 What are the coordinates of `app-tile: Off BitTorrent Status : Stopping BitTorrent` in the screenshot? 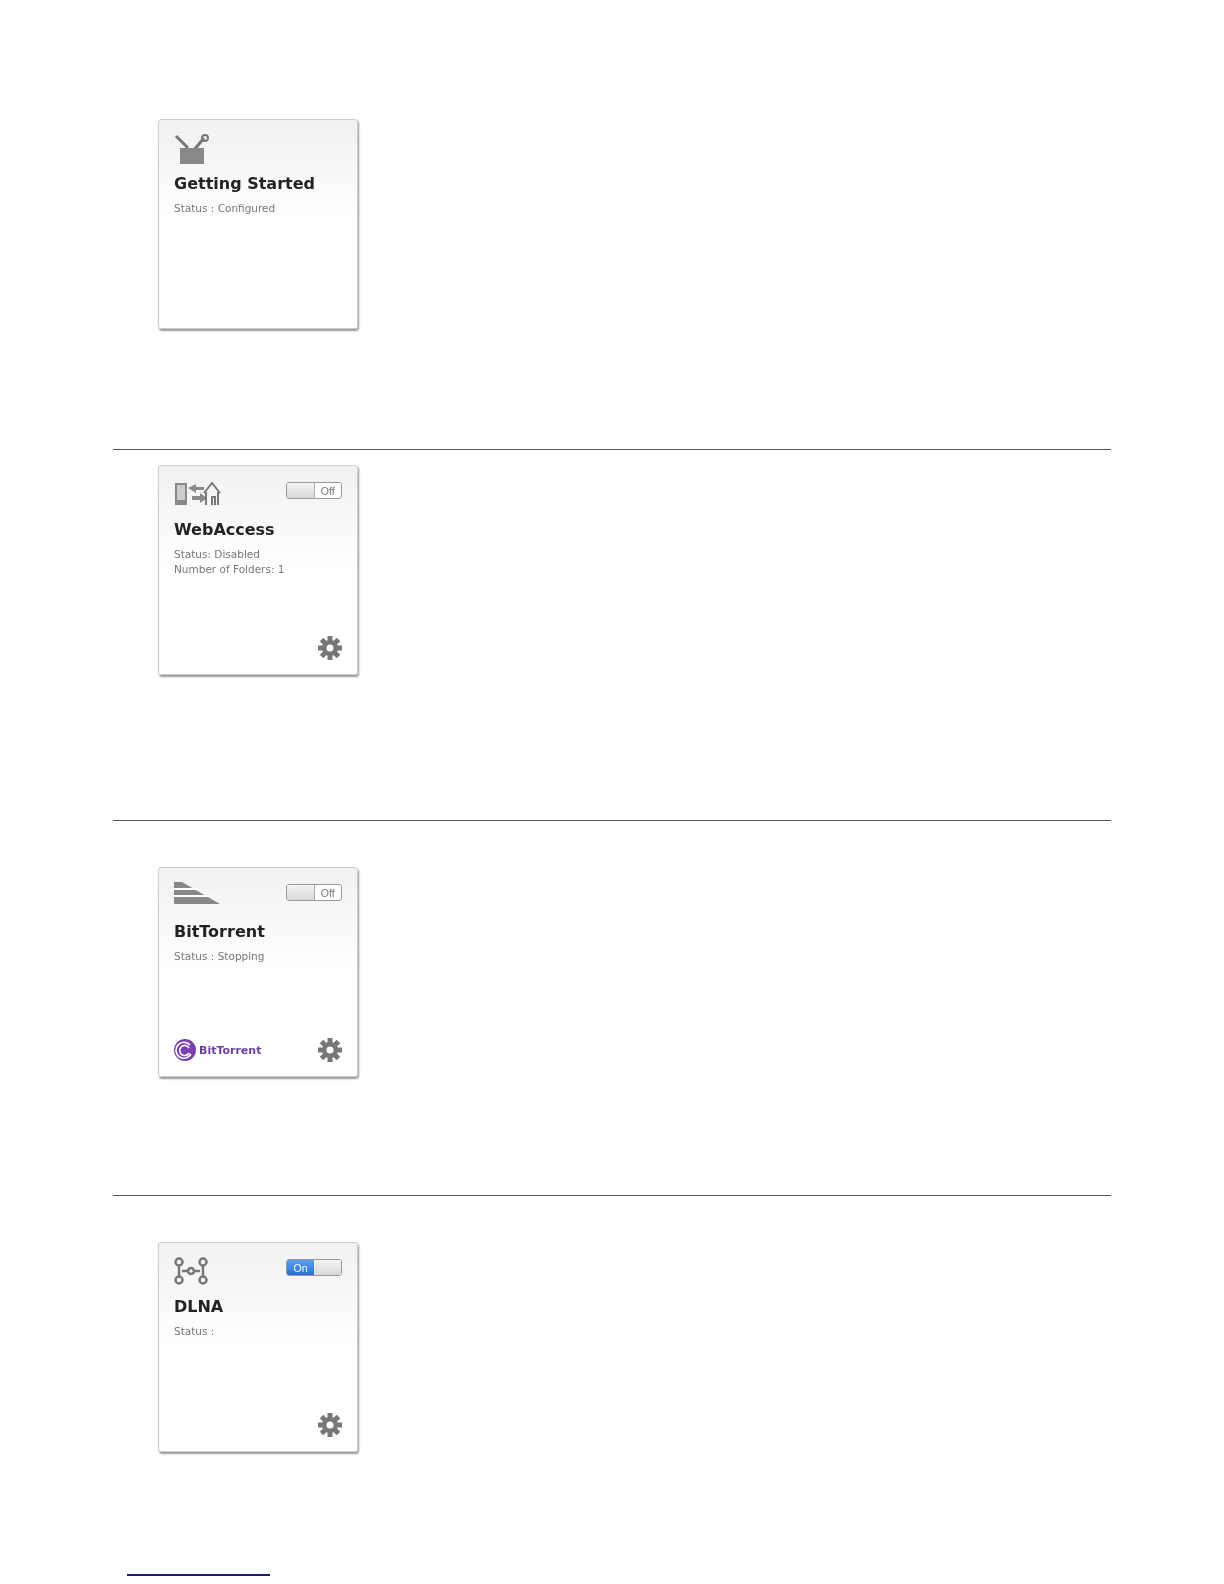 It's located at (258, 972).